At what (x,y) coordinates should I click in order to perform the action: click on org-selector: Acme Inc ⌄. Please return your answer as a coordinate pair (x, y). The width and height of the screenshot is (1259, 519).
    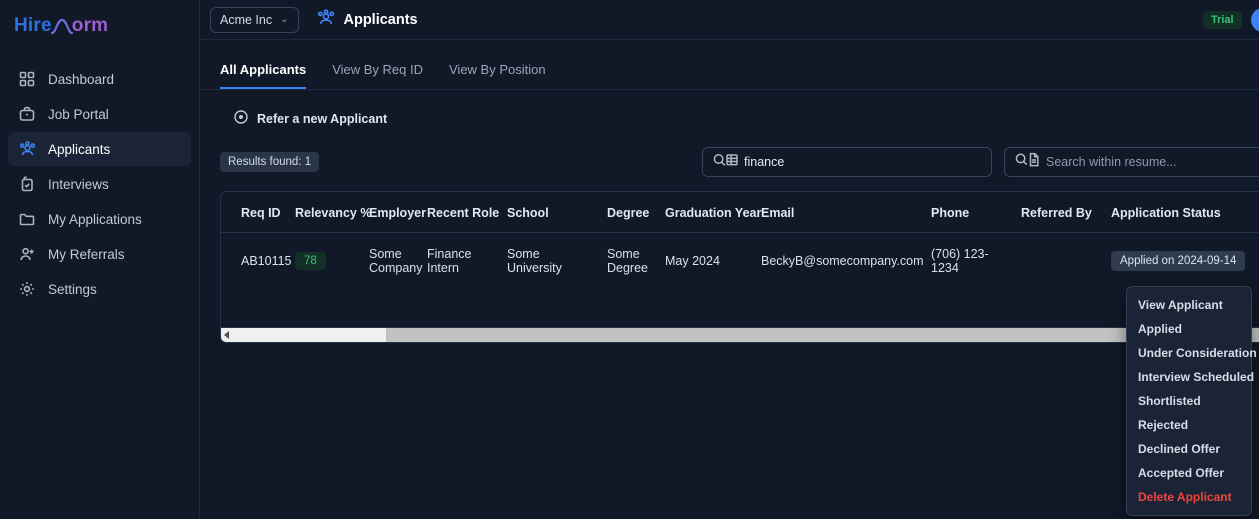
    Looking at the image, I should click on (254, 19).